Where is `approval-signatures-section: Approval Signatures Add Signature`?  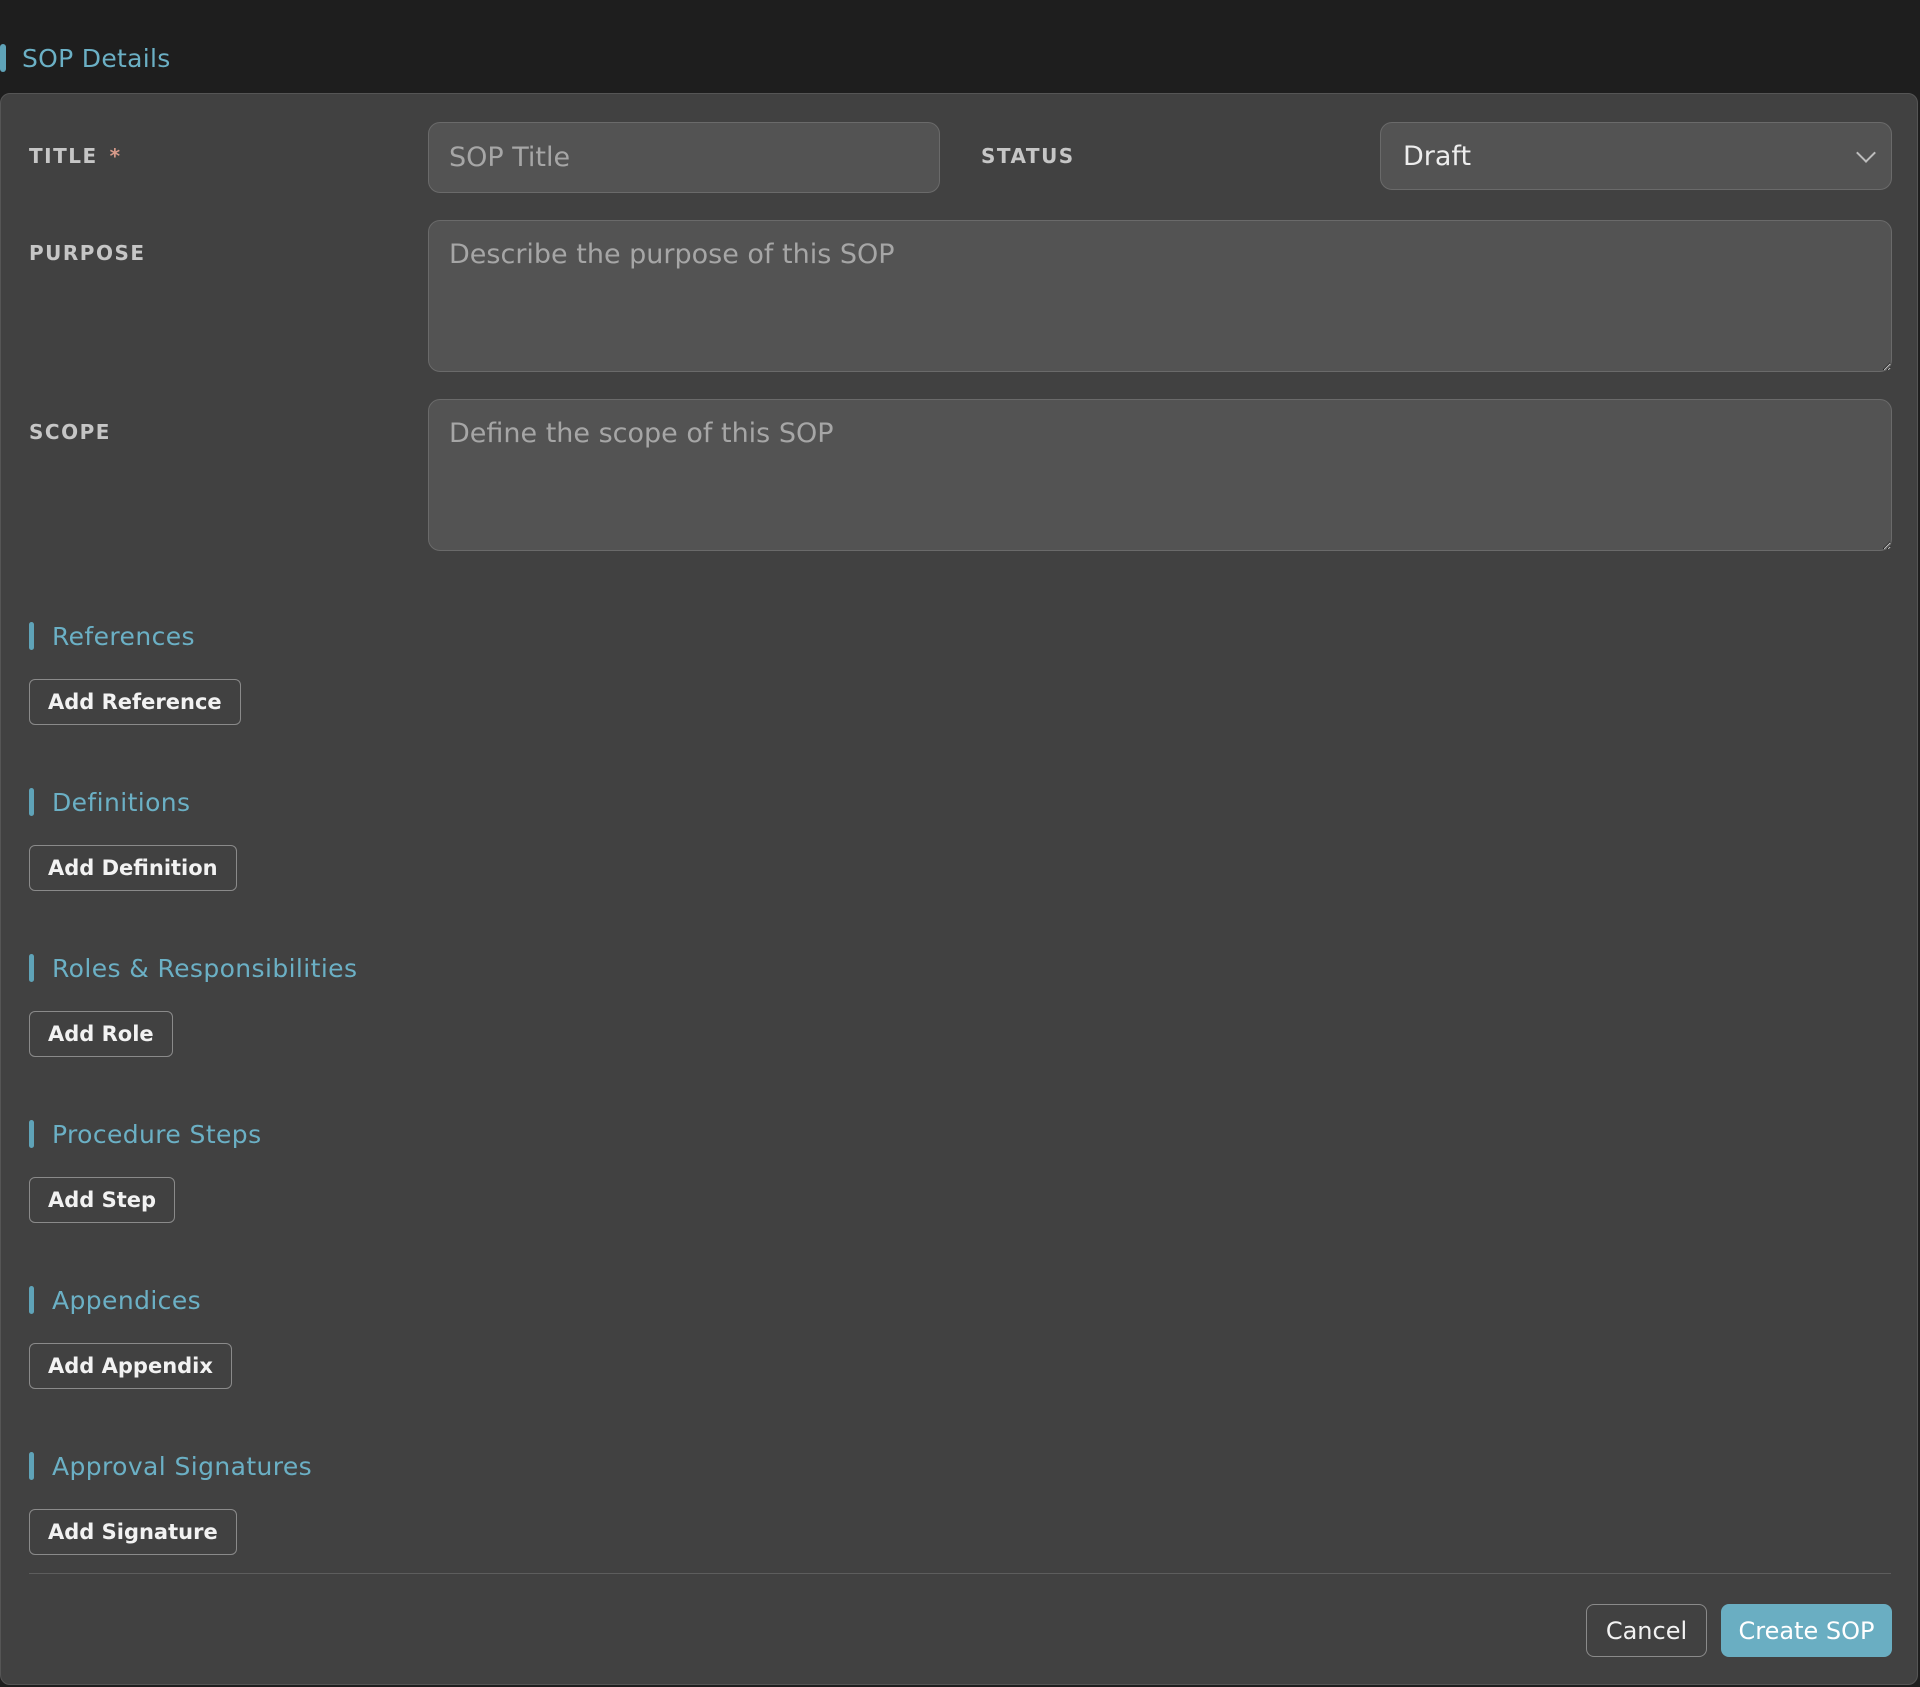
approval-signatures-section: Approval Signatures Add Signature is located at coordinates (170, 1502).